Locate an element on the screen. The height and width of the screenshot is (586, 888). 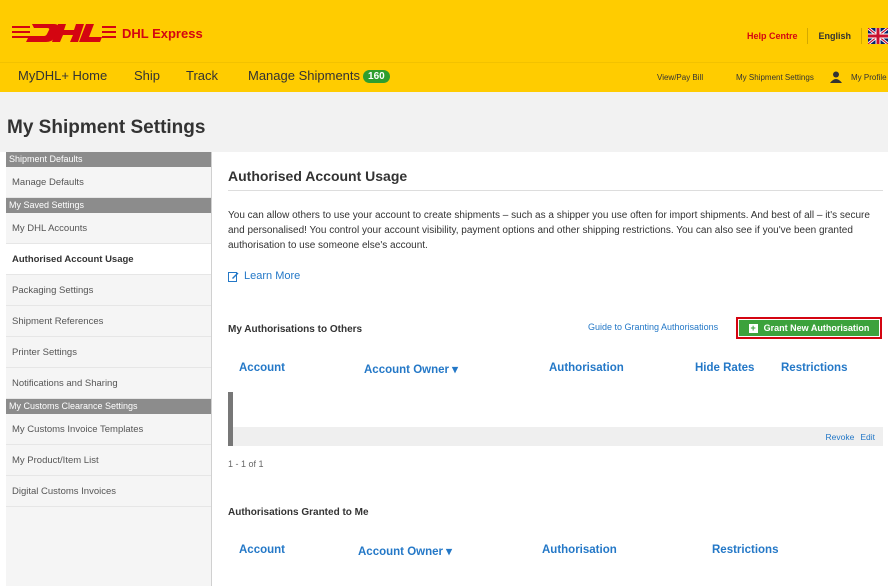
grant-button-highlight: + Grant New Authorisation is located at coordinates (809, 328).